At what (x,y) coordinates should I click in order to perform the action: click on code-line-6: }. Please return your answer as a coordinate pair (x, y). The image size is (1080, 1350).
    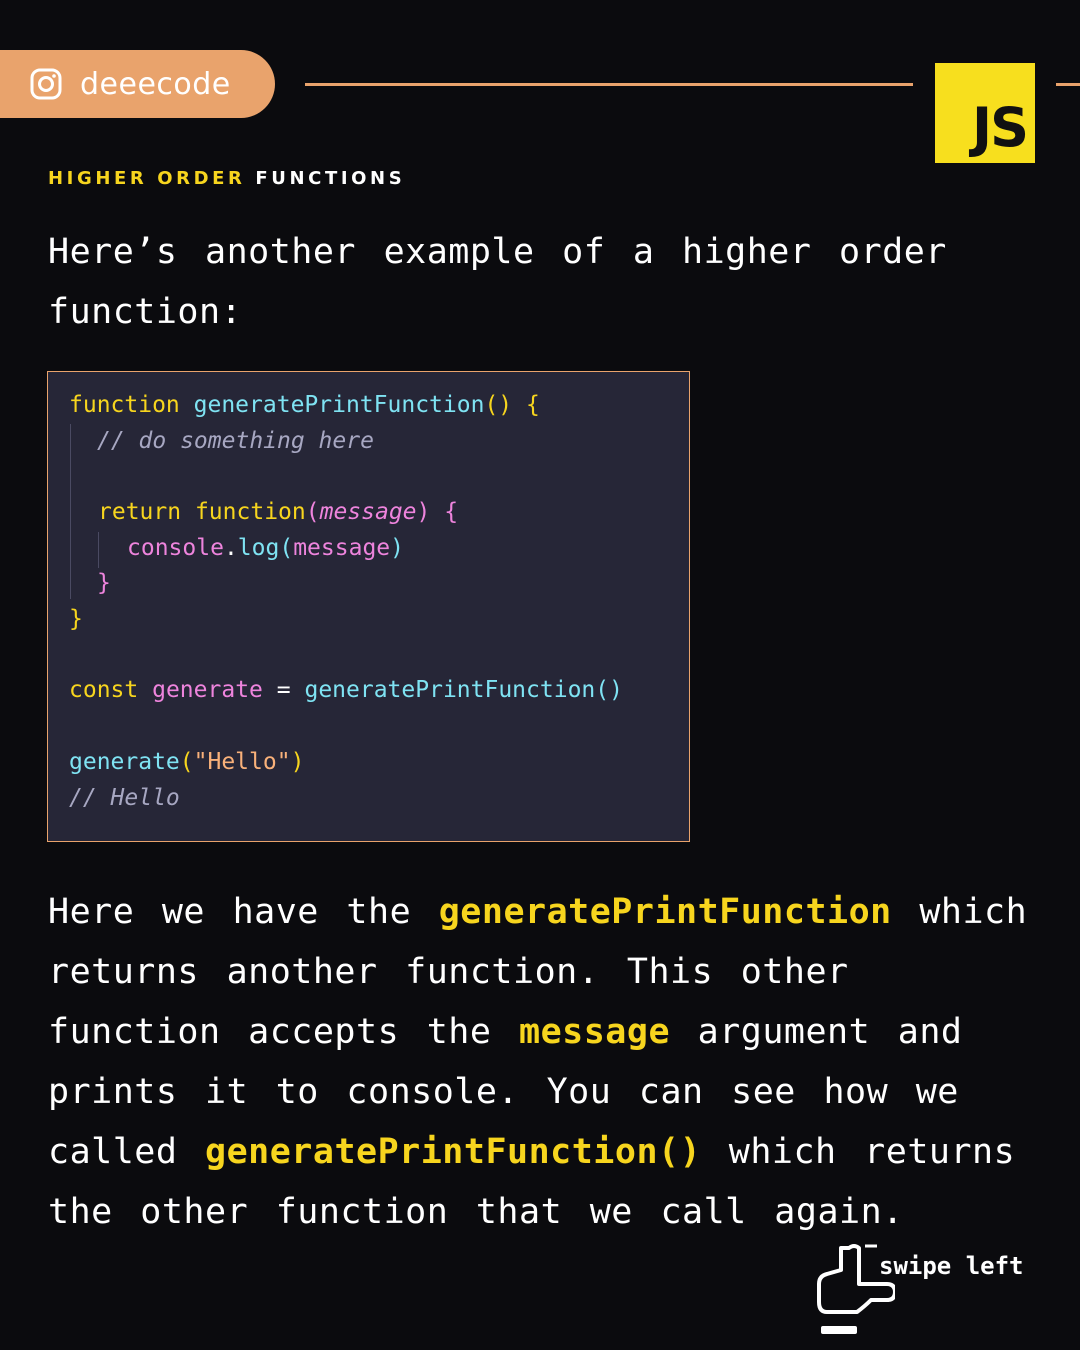
    Looking at the image, I should click on (76, 619).